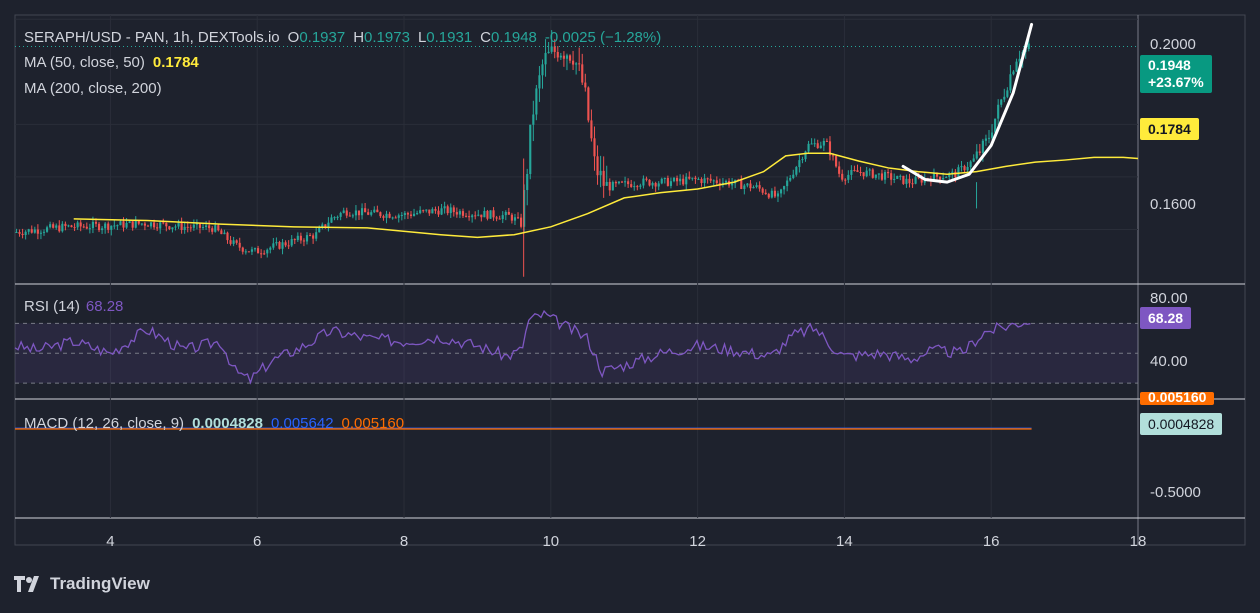 The image size is (1260, 613). What do you see at coordinates (449, 37) in the screenshot?
I see `low-value: 0.1931` at bounding box center [449, 37].